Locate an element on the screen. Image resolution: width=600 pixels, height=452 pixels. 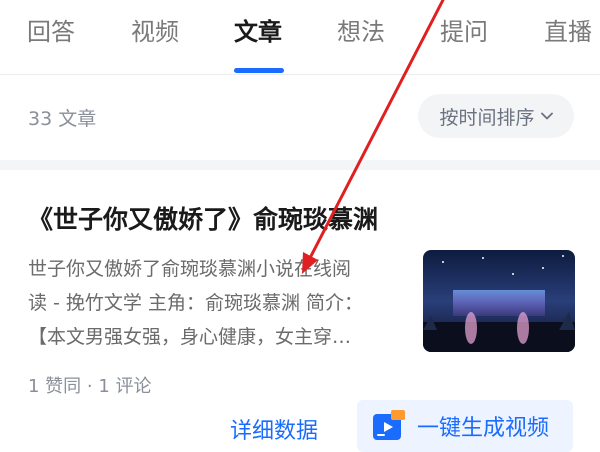
chevron-down-icon is located at coordinates (546, 116).